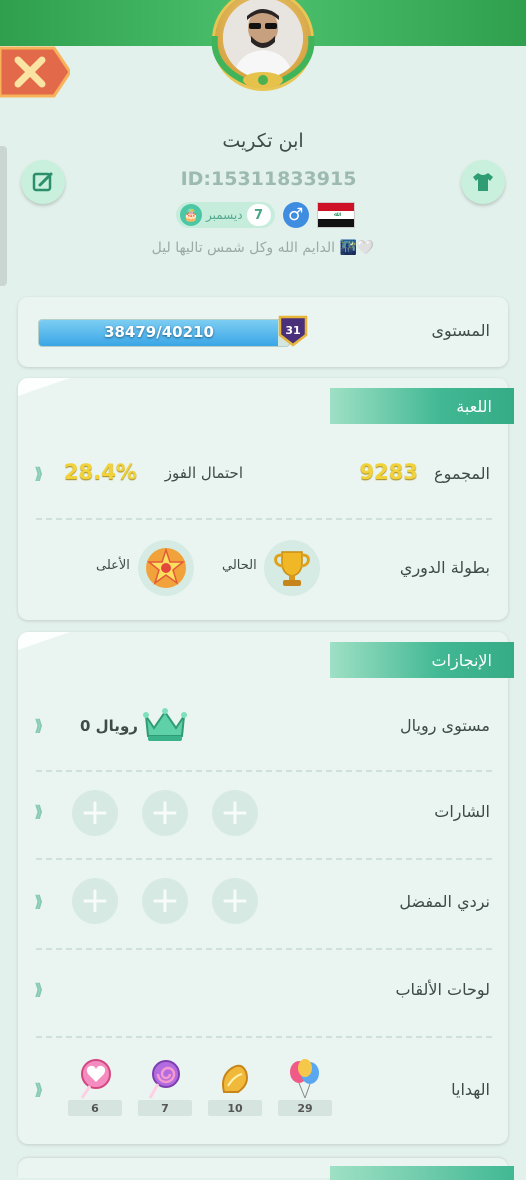 This screenshot has width=526, height=1180. I want to click on outfit-button, so click(483, 182).